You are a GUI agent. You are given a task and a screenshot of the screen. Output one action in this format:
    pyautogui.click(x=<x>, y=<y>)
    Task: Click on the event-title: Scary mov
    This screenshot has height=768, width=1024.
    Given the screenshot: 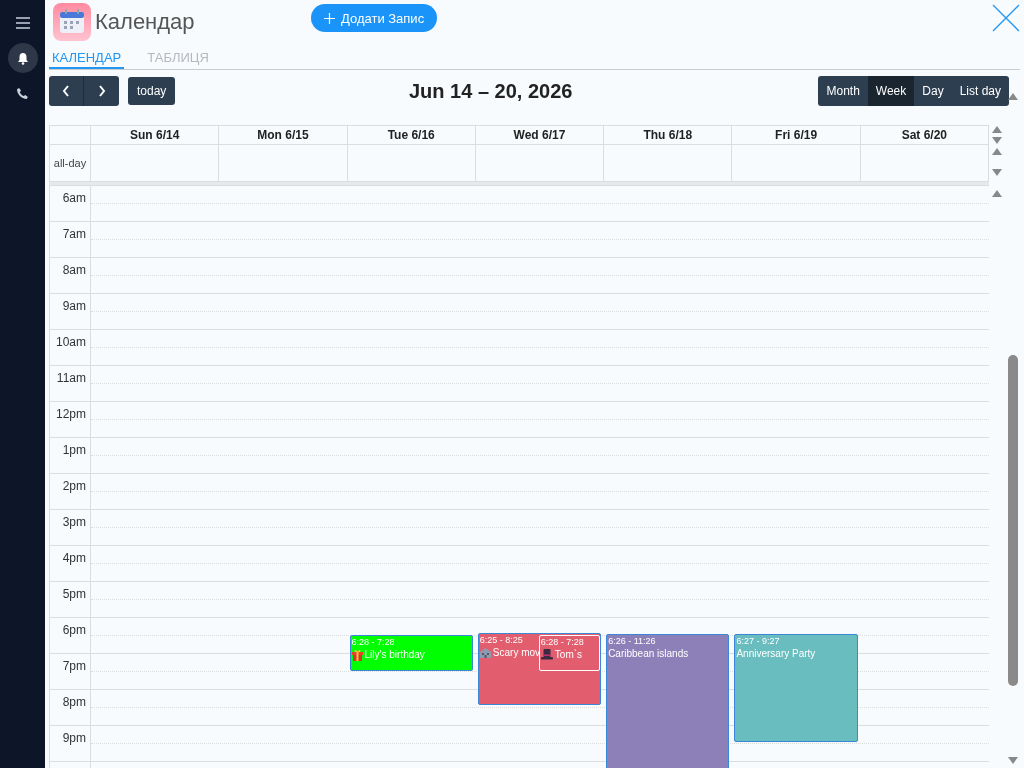 What is the action you would take?
    pyautogui.click(x=516, y=653)
    